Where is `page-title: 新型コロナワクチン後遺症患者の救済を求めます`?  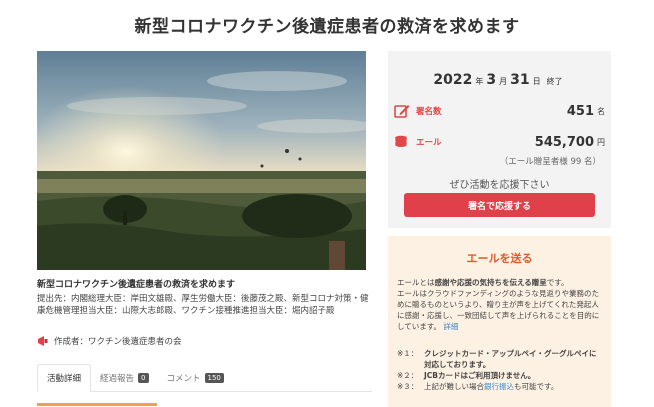 page-title: 新型コロナワクチン後遺症患者の救済を求めます is located at coordinates (327, 27).